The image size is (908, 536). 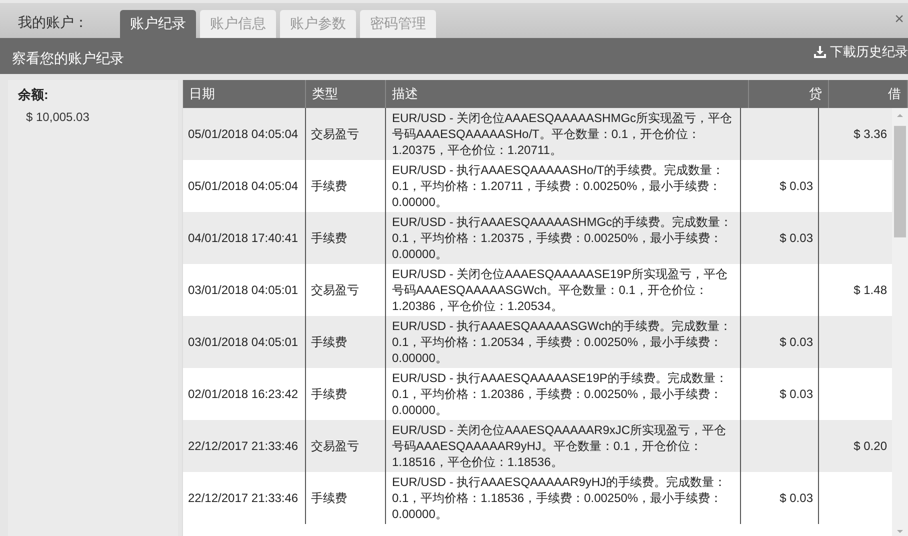 I want to click on table-cell-text: $ 3.36, so click(x=870, y=134).